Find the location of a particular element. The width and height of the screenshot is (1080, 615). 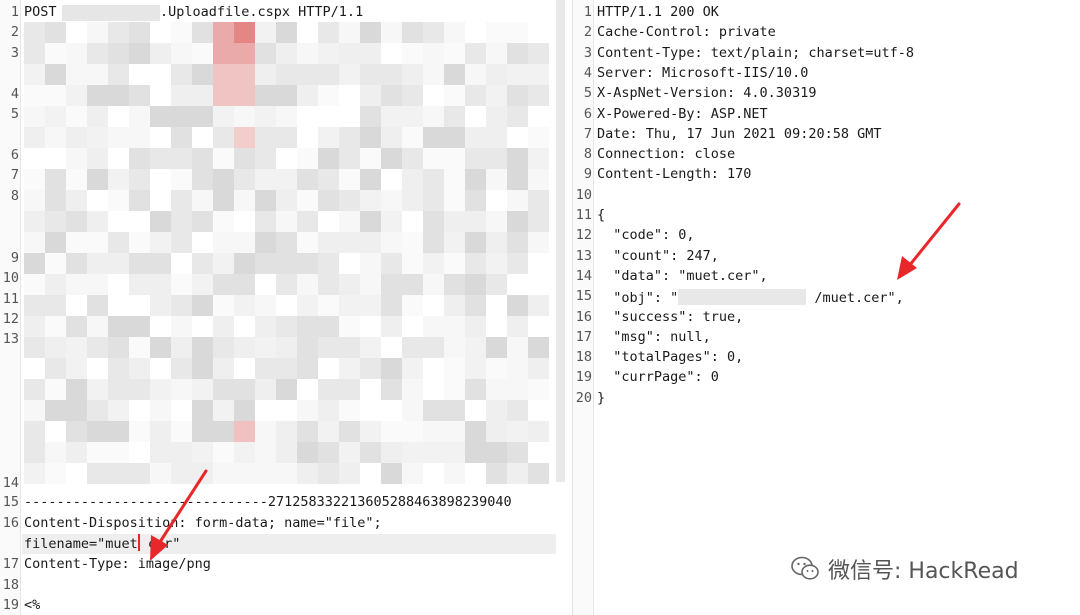

line-number: 4 is located at coordinates (587, 72).